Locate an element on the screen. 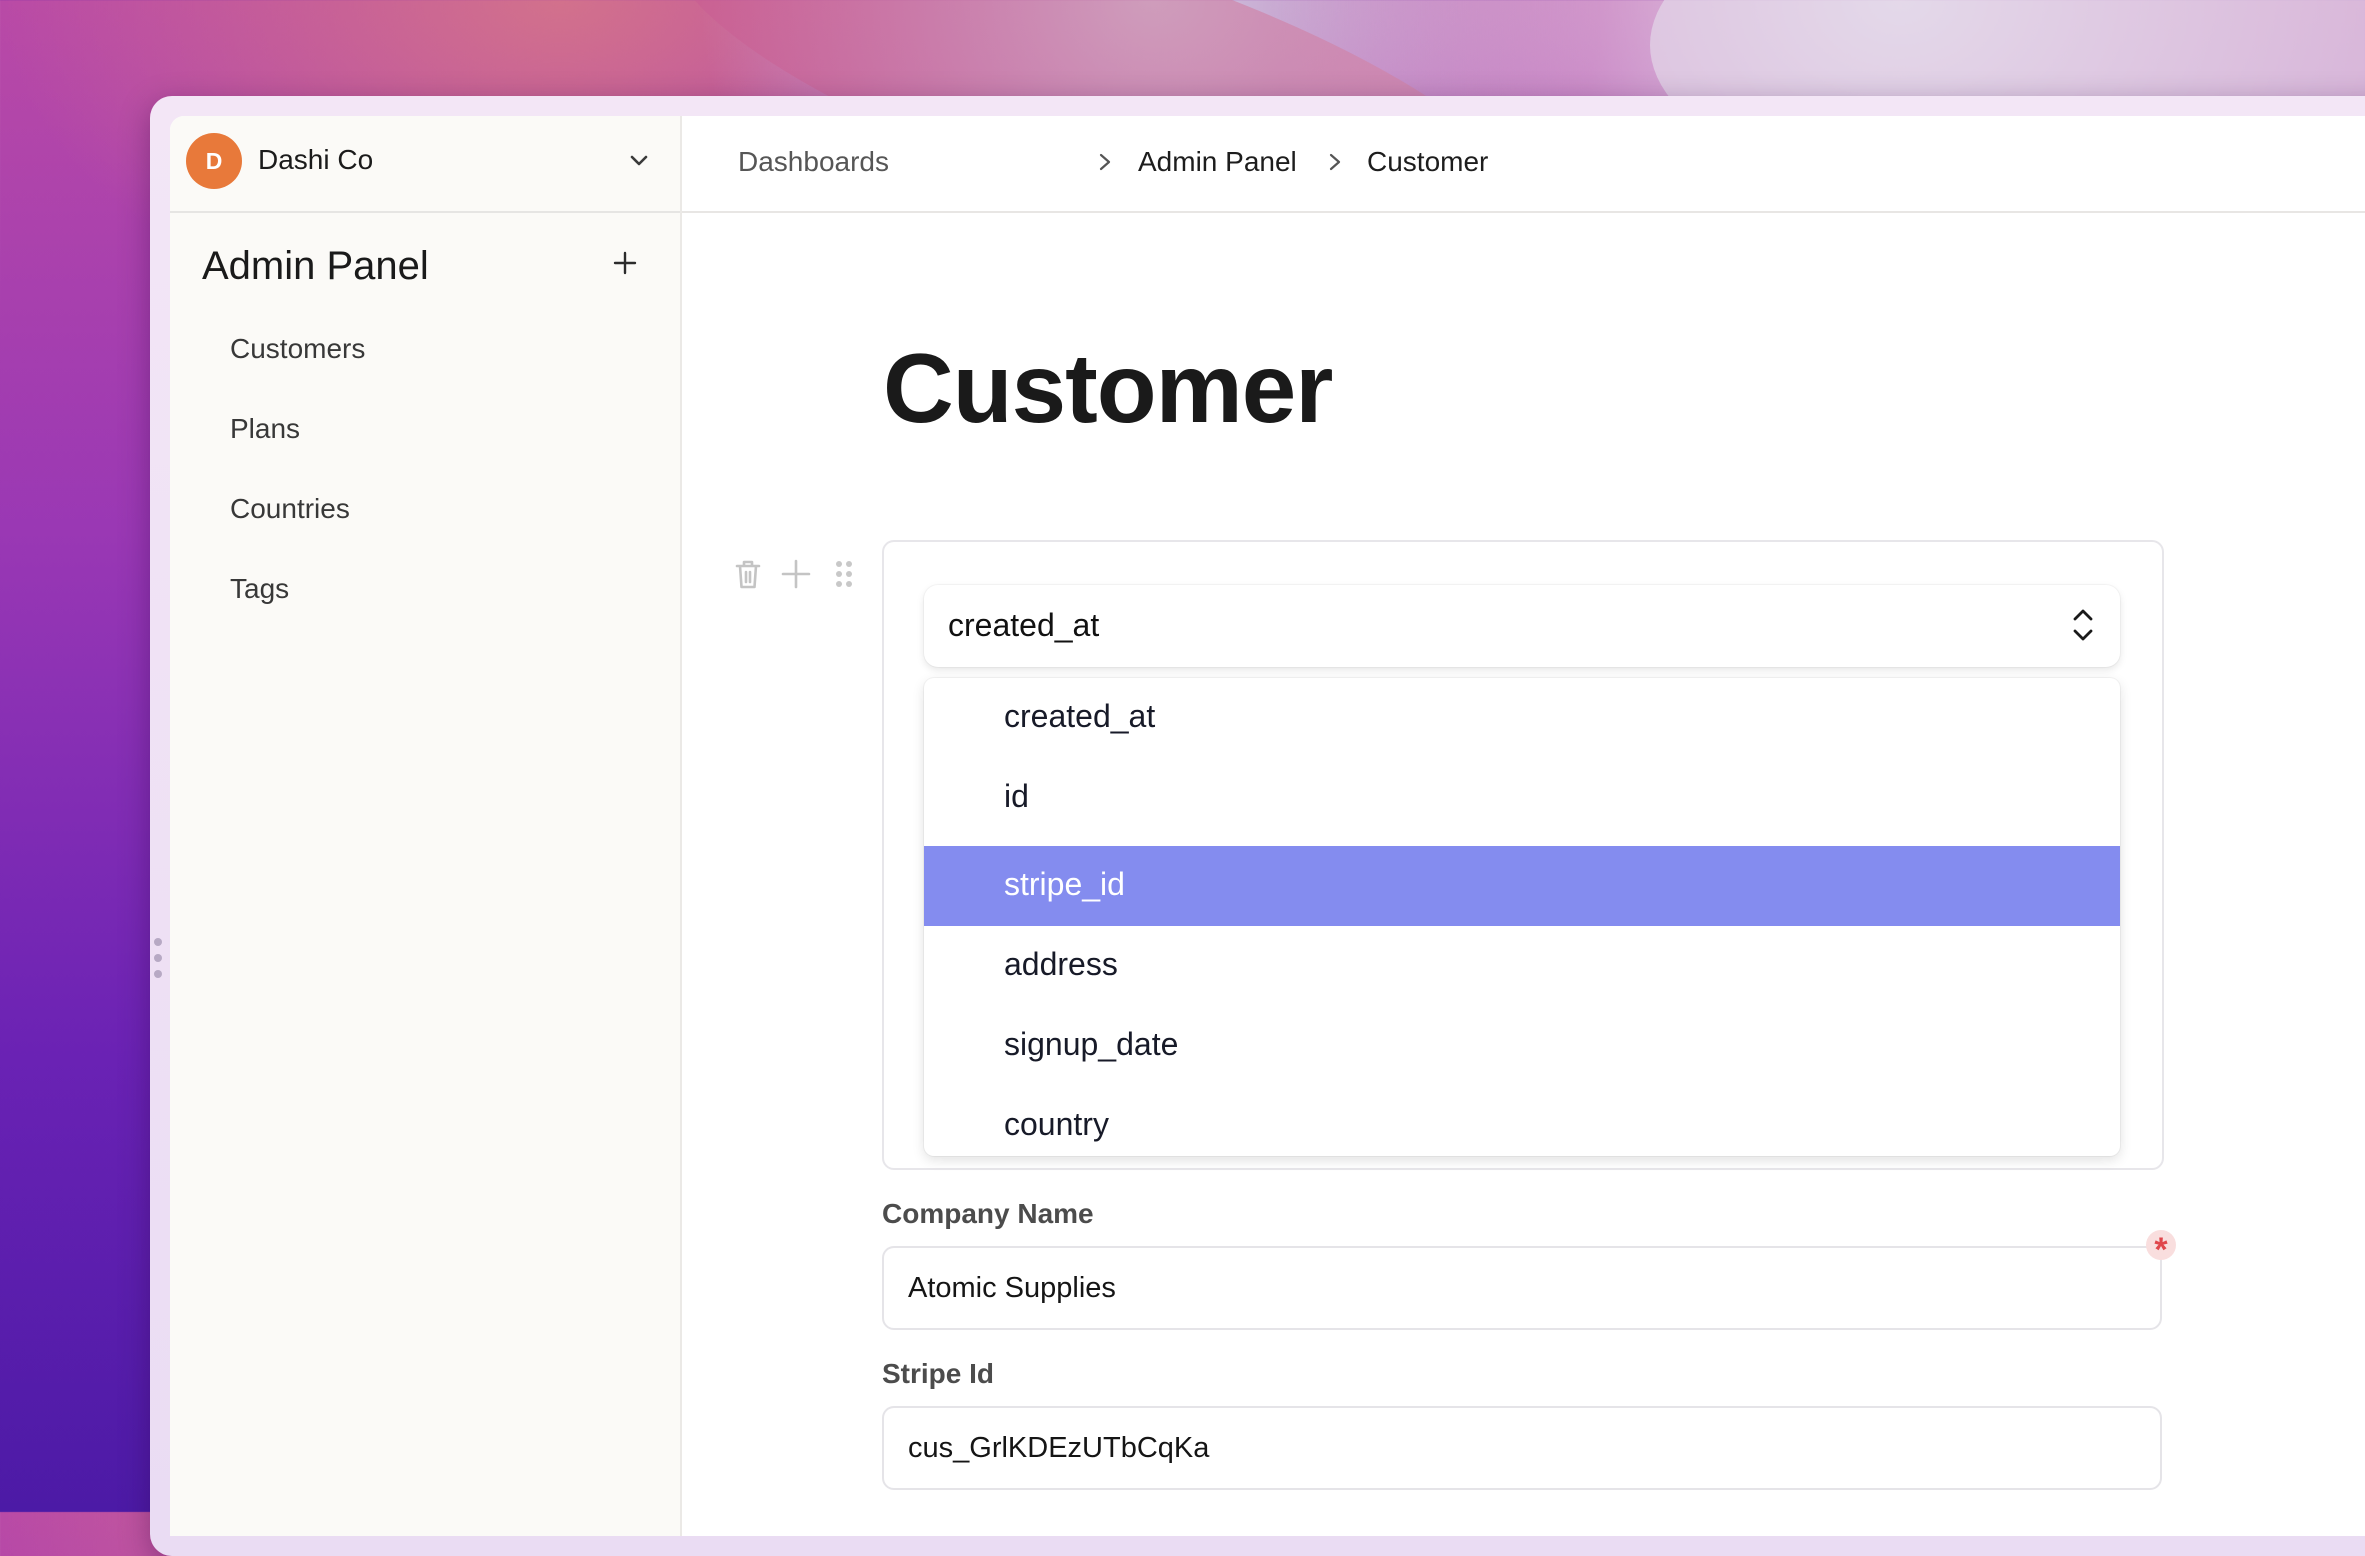 This screenshot has height=1556, width=2365. chevron-down-icon is located at coordinates (639, 161).